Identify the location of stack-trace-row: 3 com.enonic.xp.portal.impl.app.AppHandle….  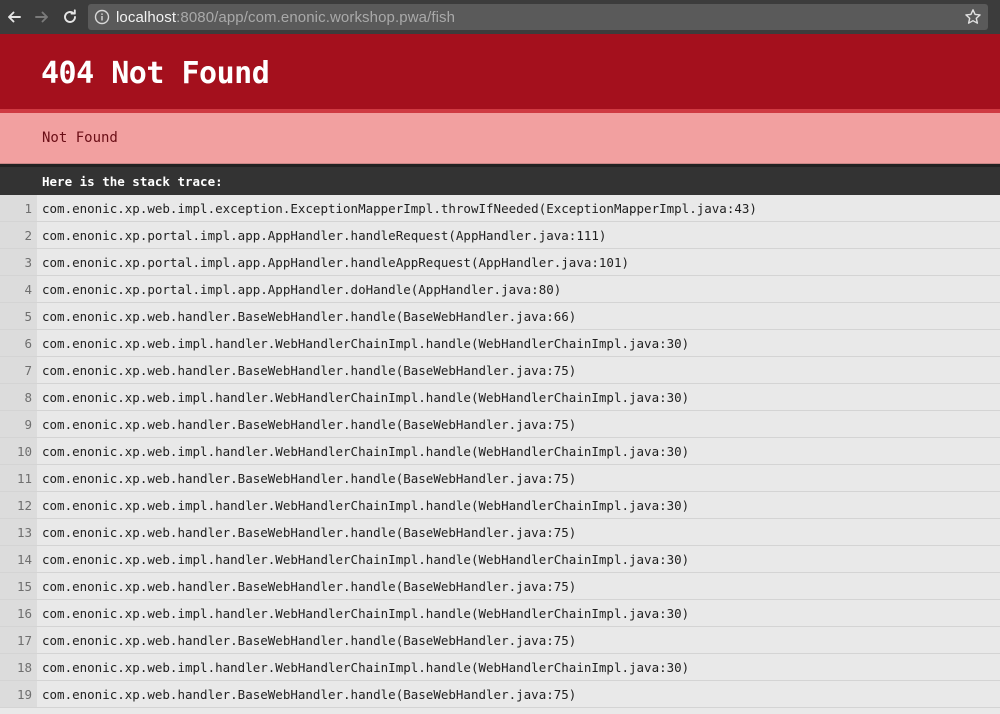
(500, 262).